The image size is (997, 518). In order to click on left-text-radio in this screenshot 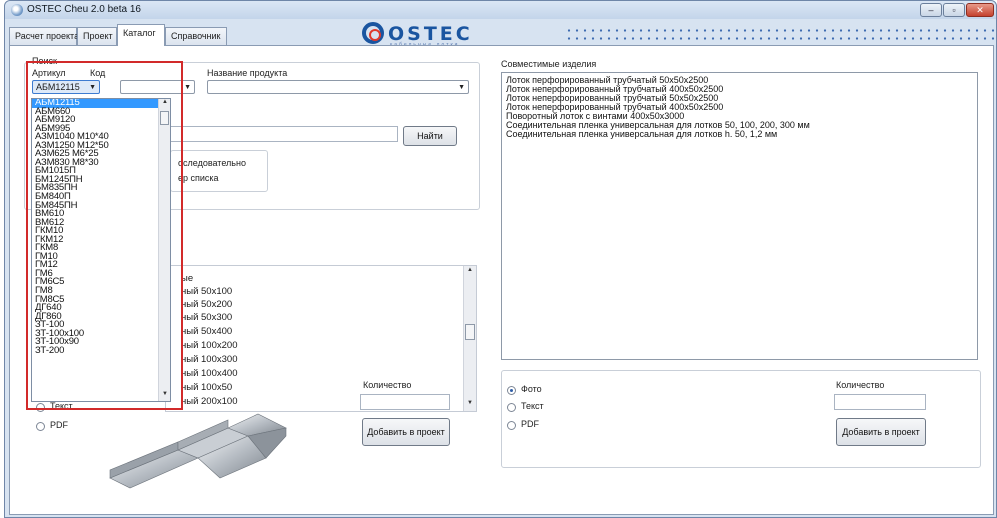, I will do `click(40, 407)`.